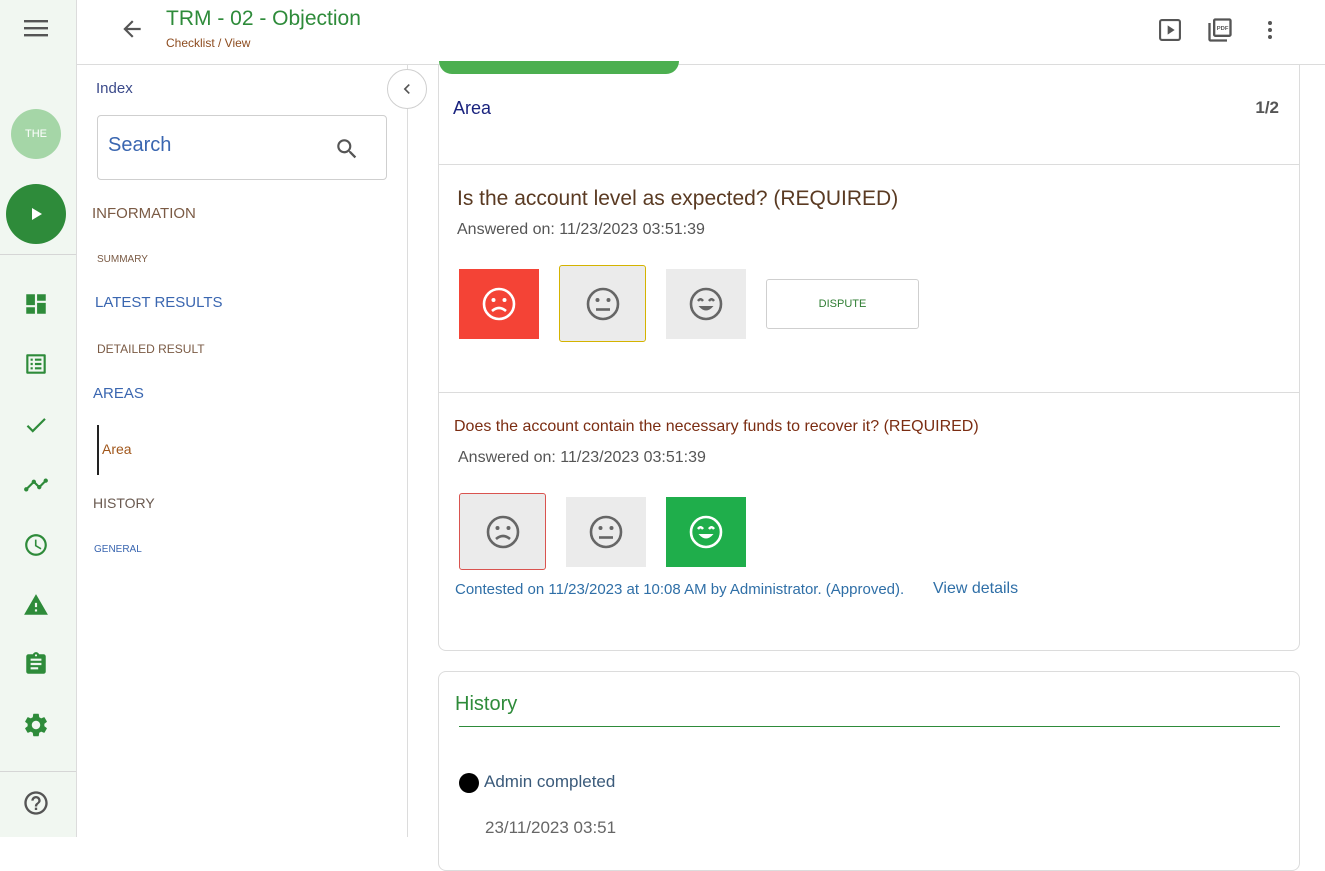 This screenshot has width=1325, height=871. I want to click on clock-icon, so click(36, 545).